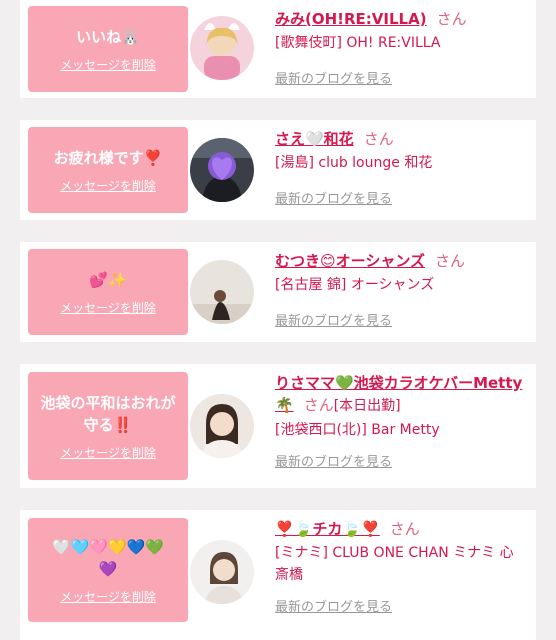 The height and width of the screenshot is (640, 556). I want to click on shop-name: [湯島] club lounge 和花, so click(354, 163).